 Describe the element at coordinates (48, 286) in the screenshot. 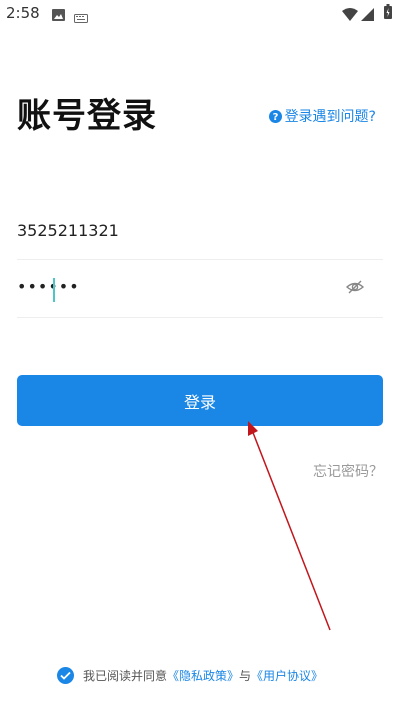

I see `password-value: ••••••` at that location.